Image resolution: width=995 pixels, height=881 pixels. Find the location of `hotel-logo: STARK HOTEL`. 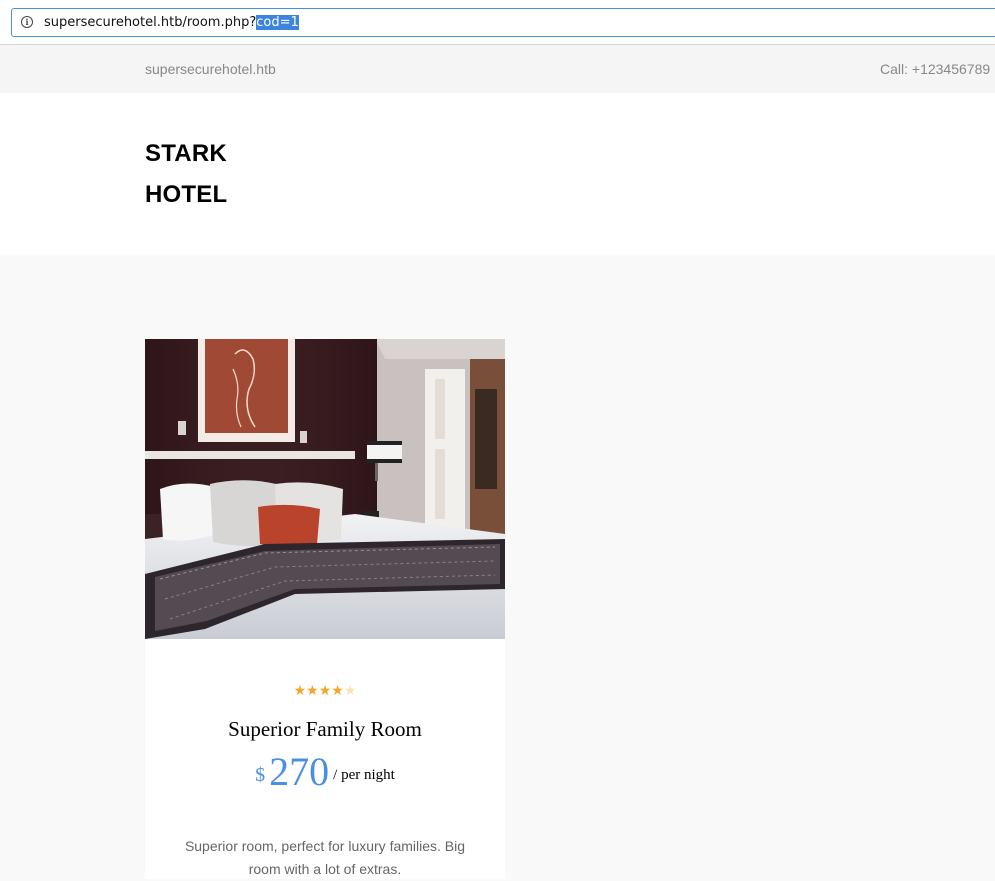

hotel-logo: STARK HOTEL is located at coordinates (205, 174).